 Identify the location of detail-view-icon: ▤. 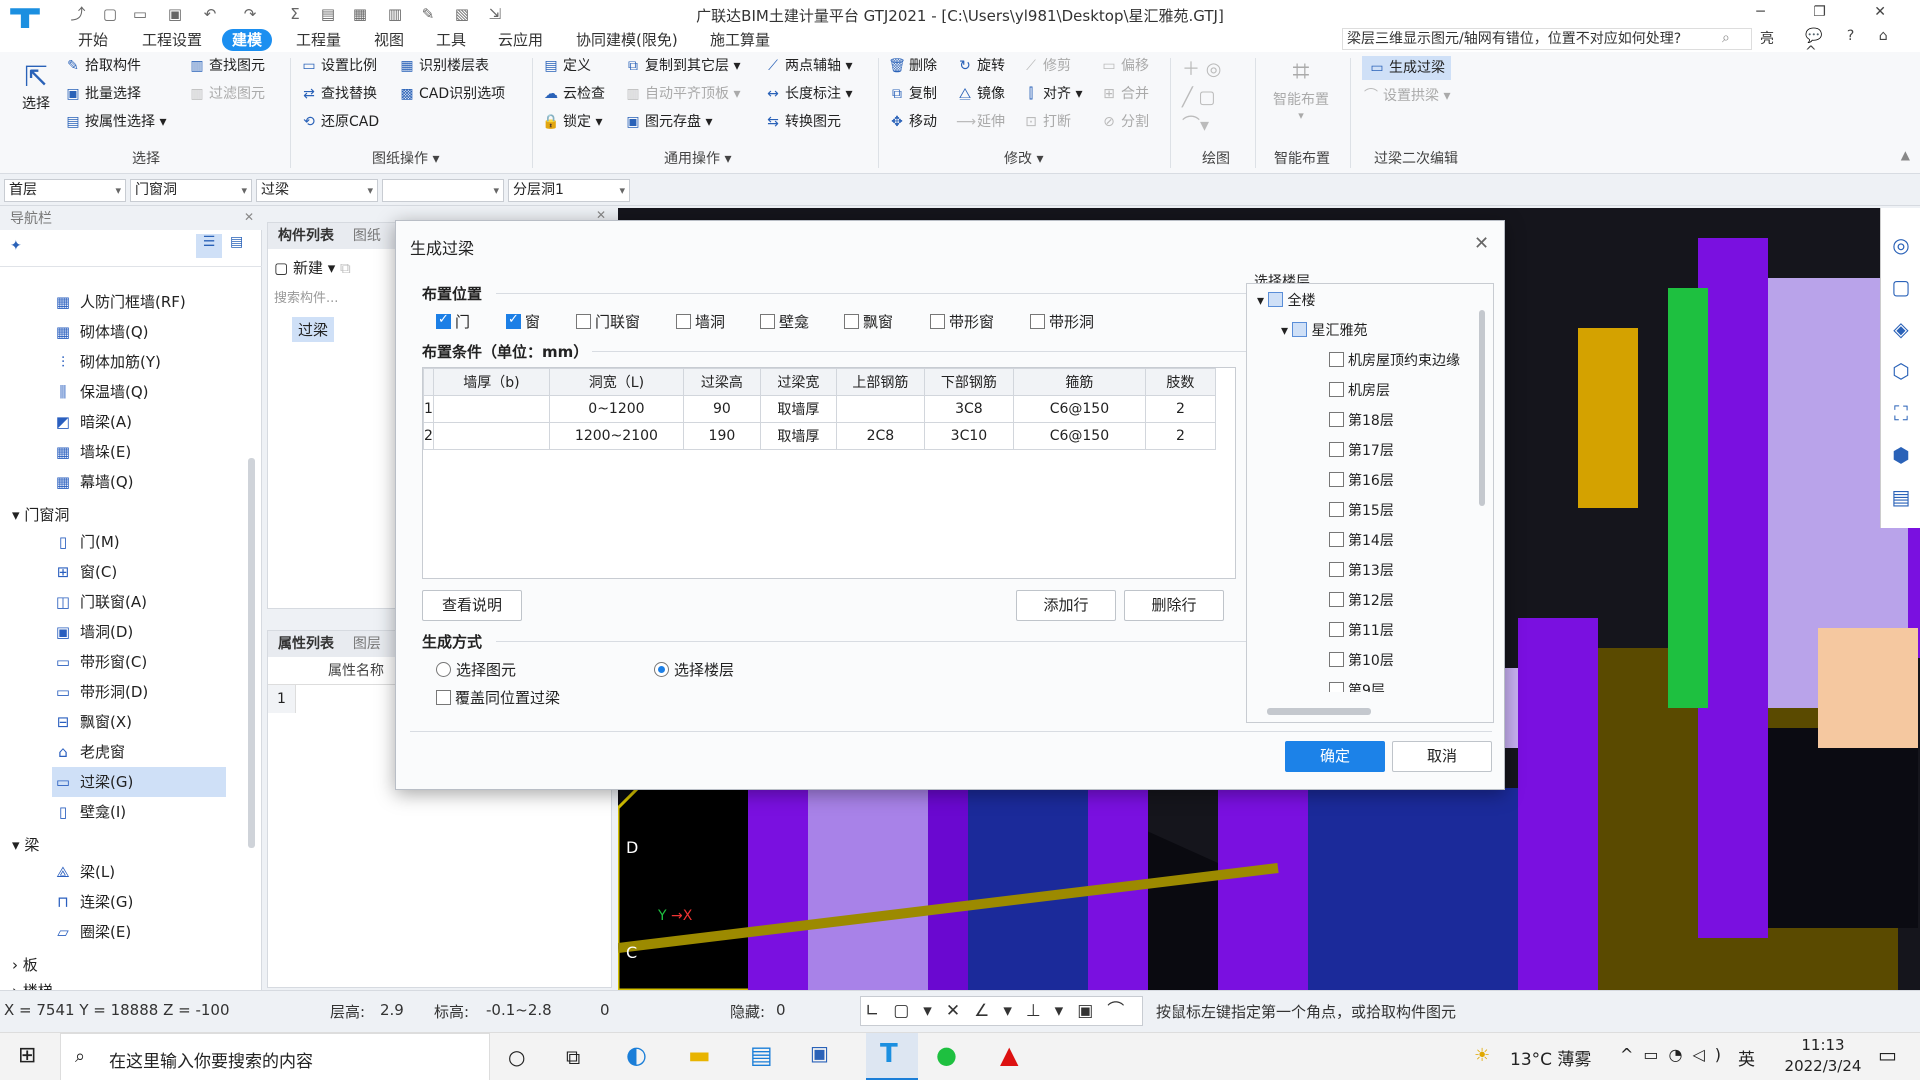
(236, 242).